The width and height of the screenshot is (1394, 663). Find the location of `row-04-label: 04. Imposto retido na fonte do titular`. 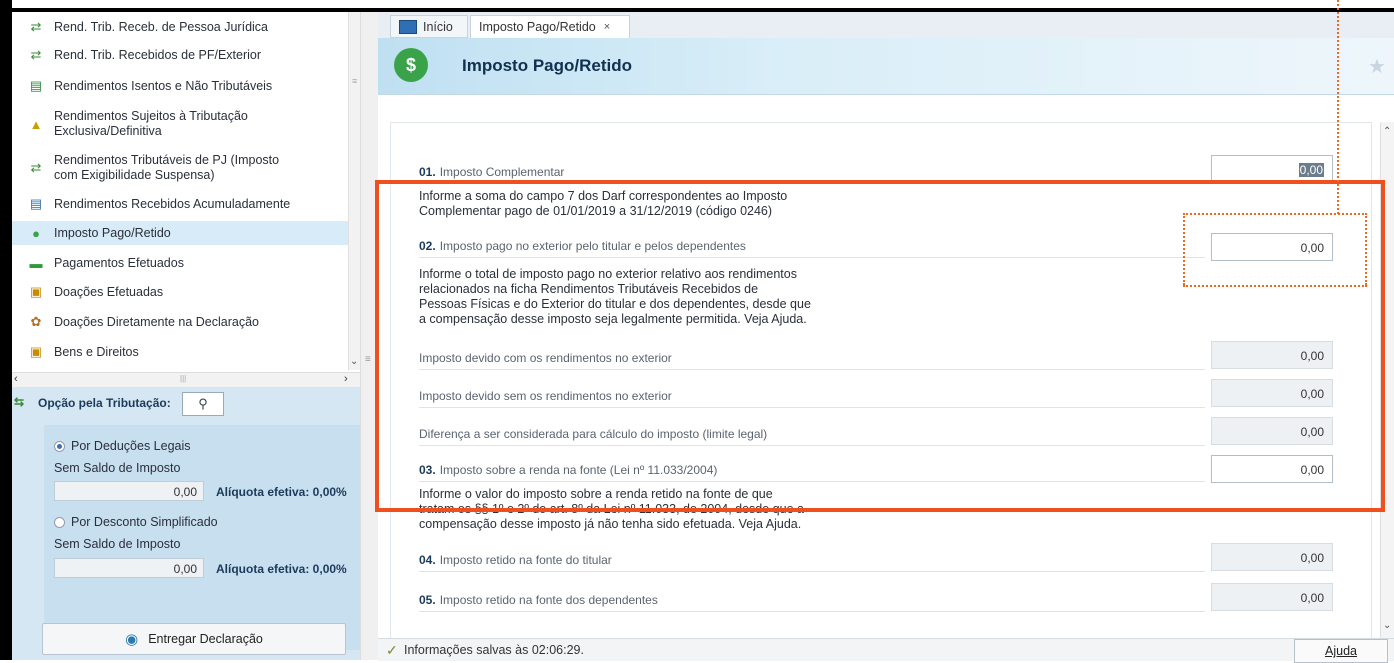

row-04-label: 04. Imposto retido na fonte do titular is located at coordinates (515, 560).